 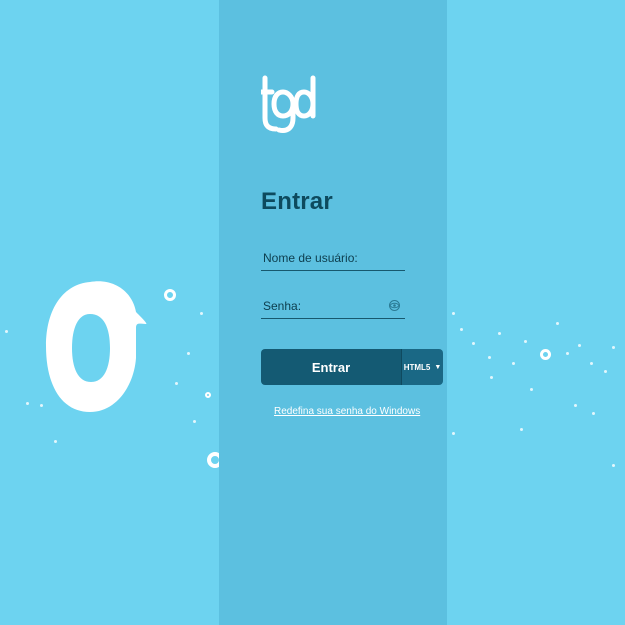 I want to click on tgd-logo, so click(x=288, y=104).